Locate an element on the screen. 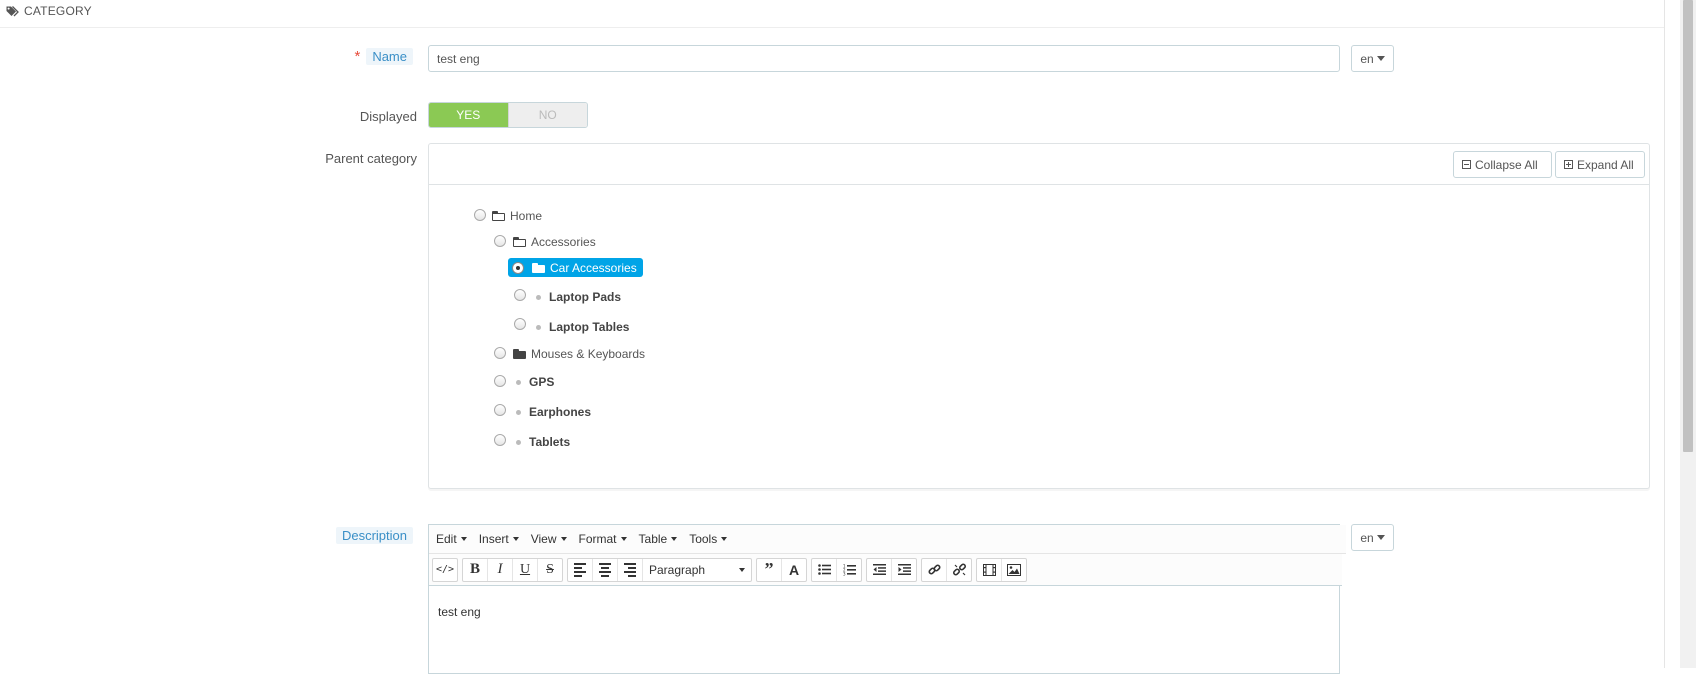 This screenshot has width=1696, height=674. align-left-icon is located at coordinates (580, 569).